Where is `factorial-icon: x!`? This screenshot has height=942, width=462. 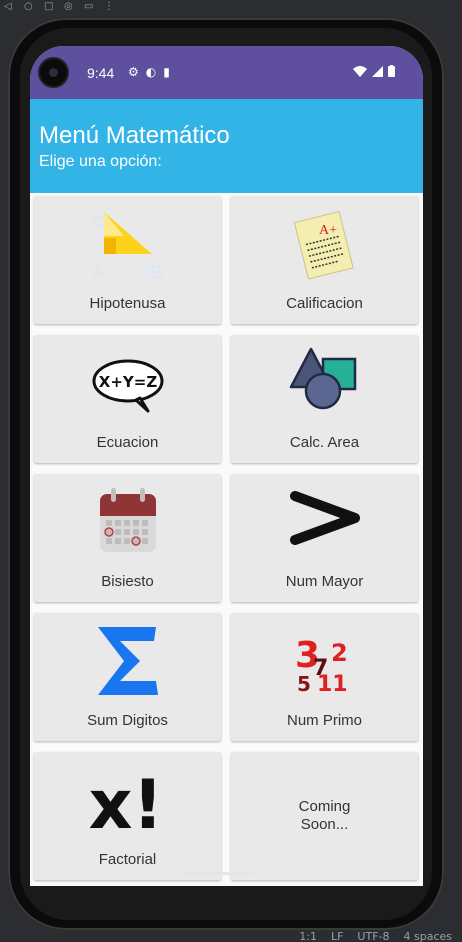
factorial-icon: x! is located at coordinates (126, 802).